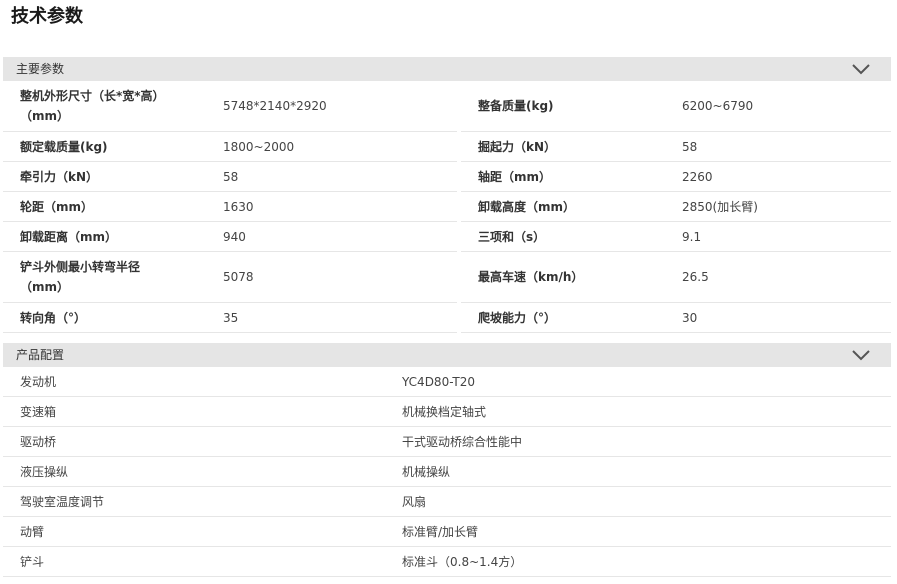  I want to click on param-label: 转向角（°）, so click(53, 317).